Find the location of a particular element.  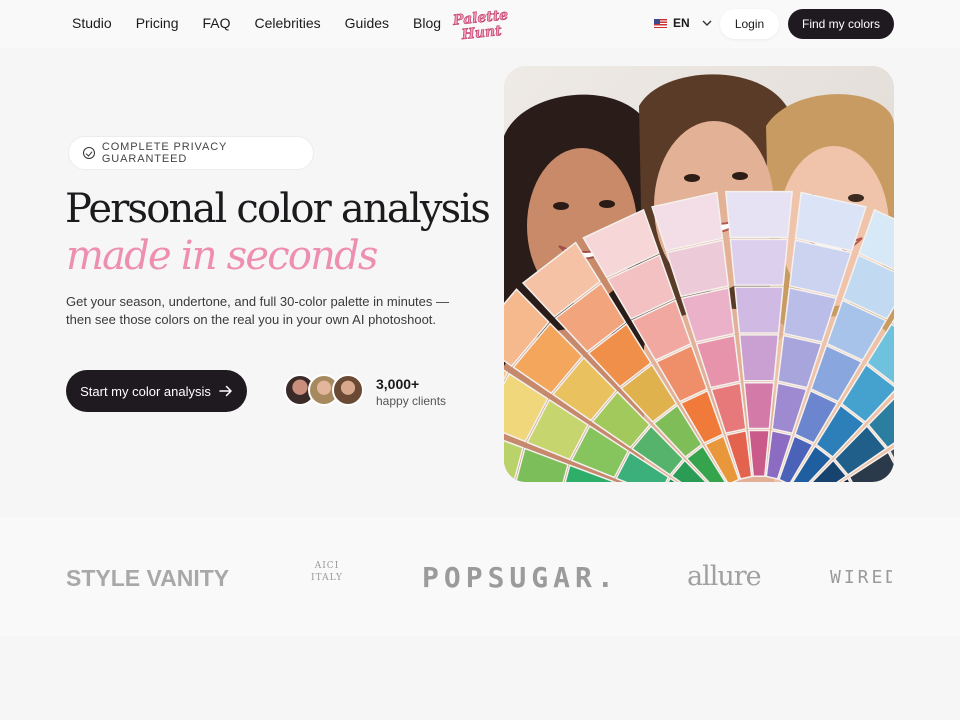

privacy-badge: COMPLETE PRIVACY GUARANTEED is located at coordinates (191, 153).